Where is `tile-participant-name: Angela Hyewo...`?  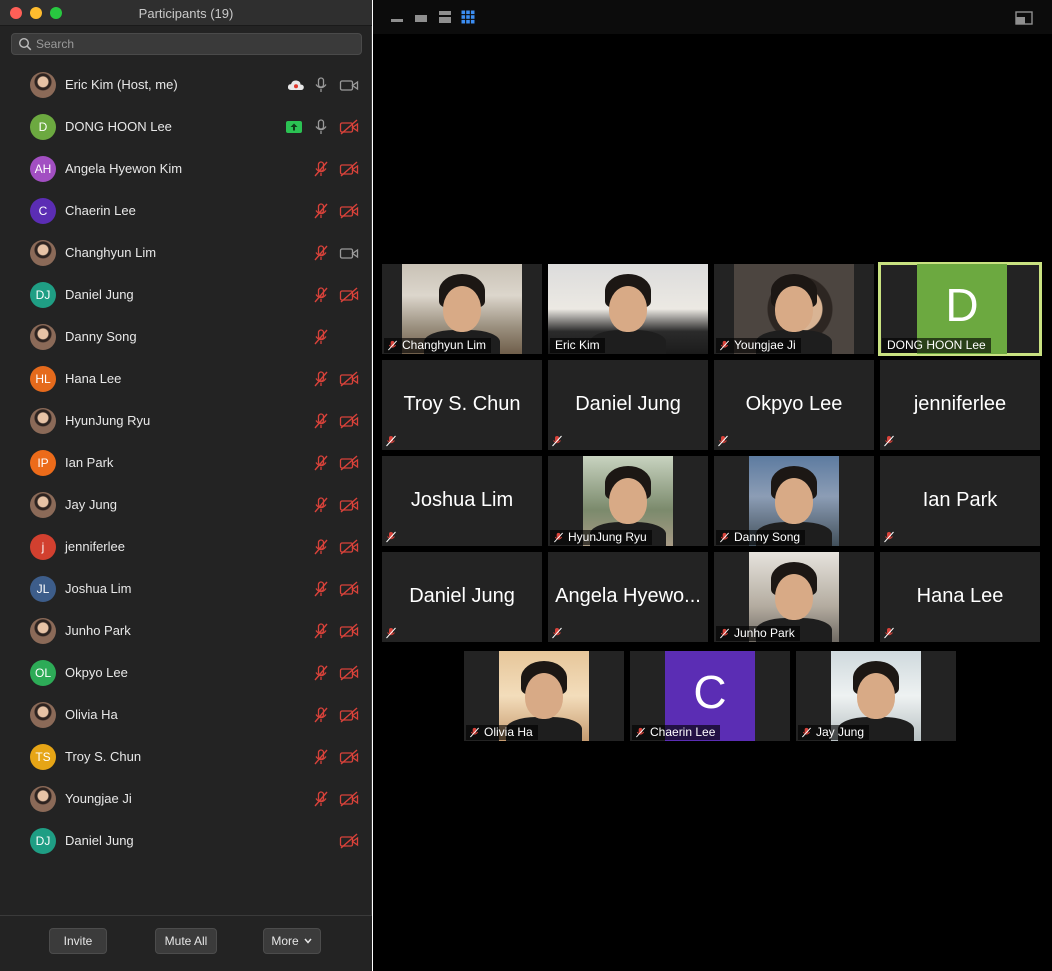 tile-participant-name: Angela Hyewo... is located at coordinates (628, 596).